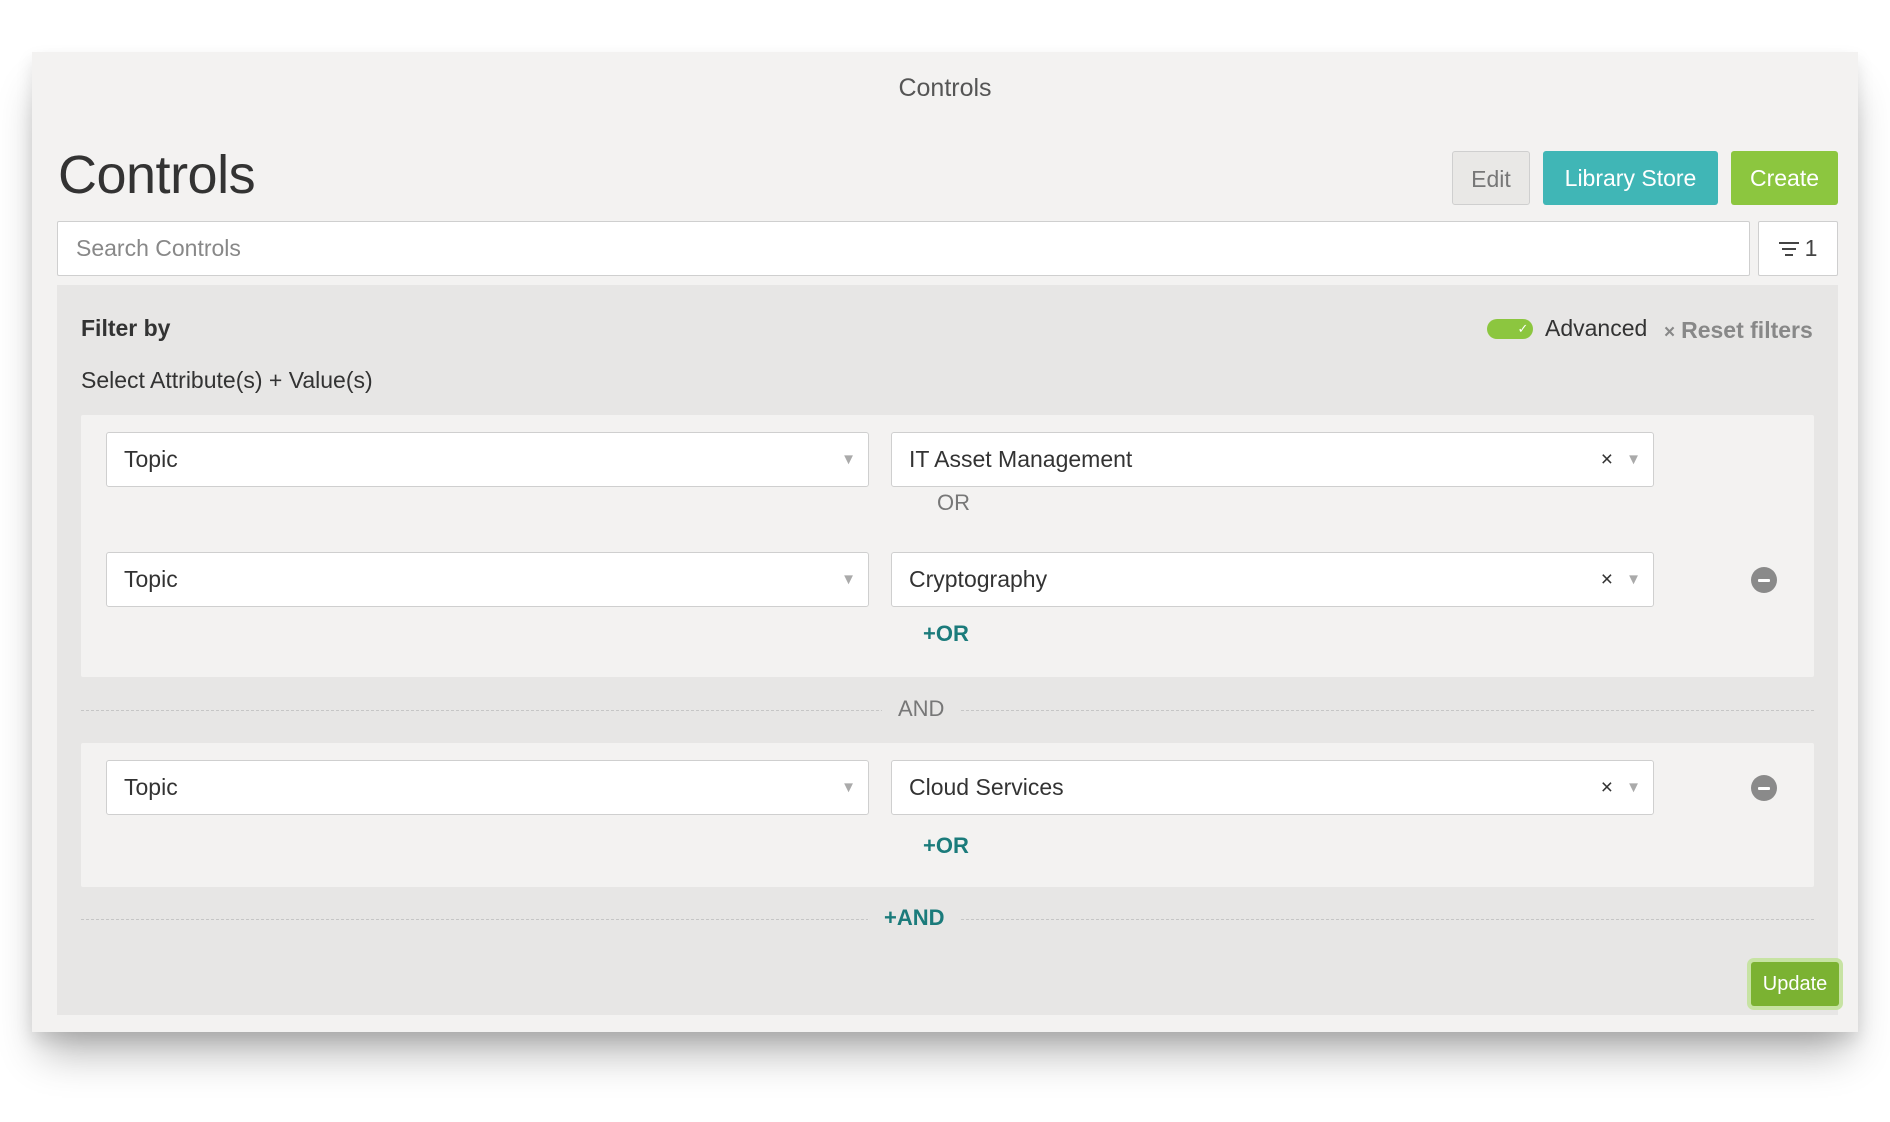  What do you see at coordinates (1795, 984) in the screenshot?
I see `update-button: Update` at bounding box center [1795, 984].